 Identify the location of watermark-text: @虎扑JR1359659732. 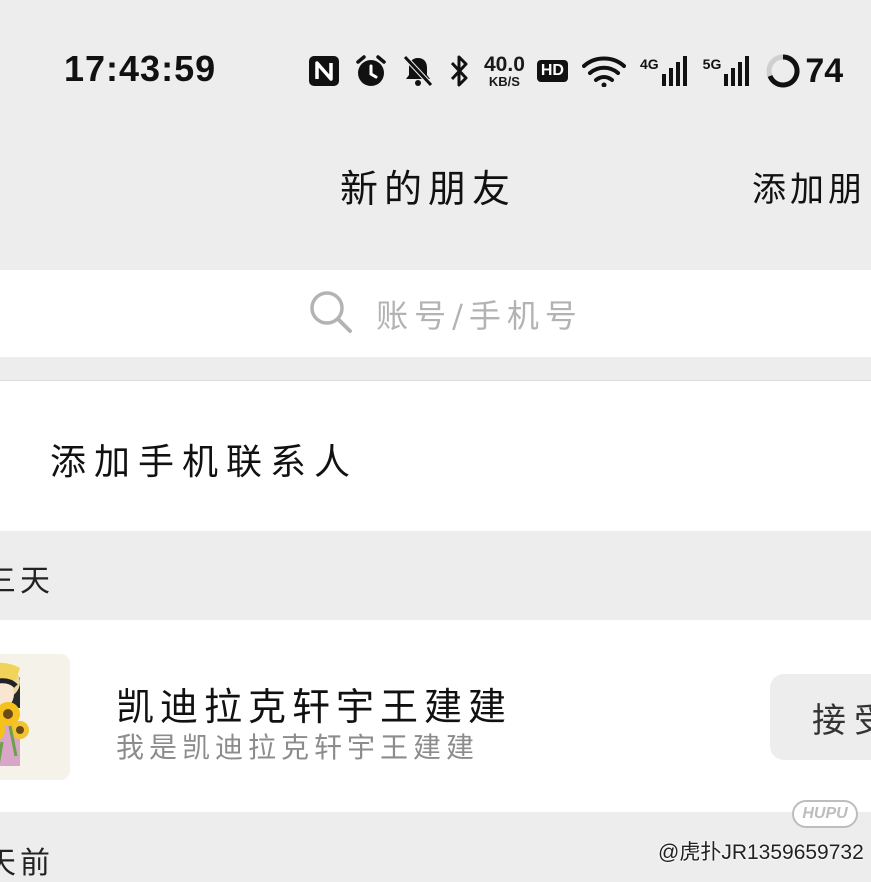
(761, 852).